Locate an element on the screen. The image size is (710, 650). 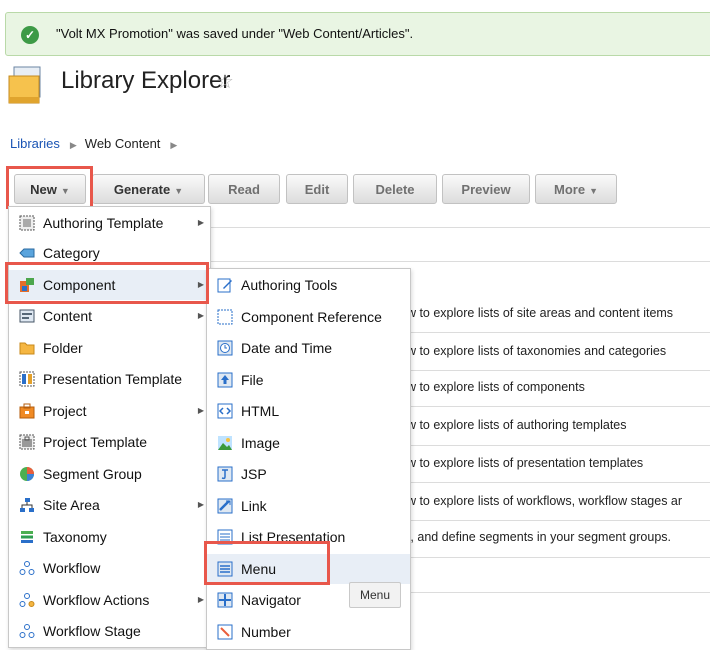
menu-item-authoring-template: Authoring Template ▶ is located at coordinates (109, 223).